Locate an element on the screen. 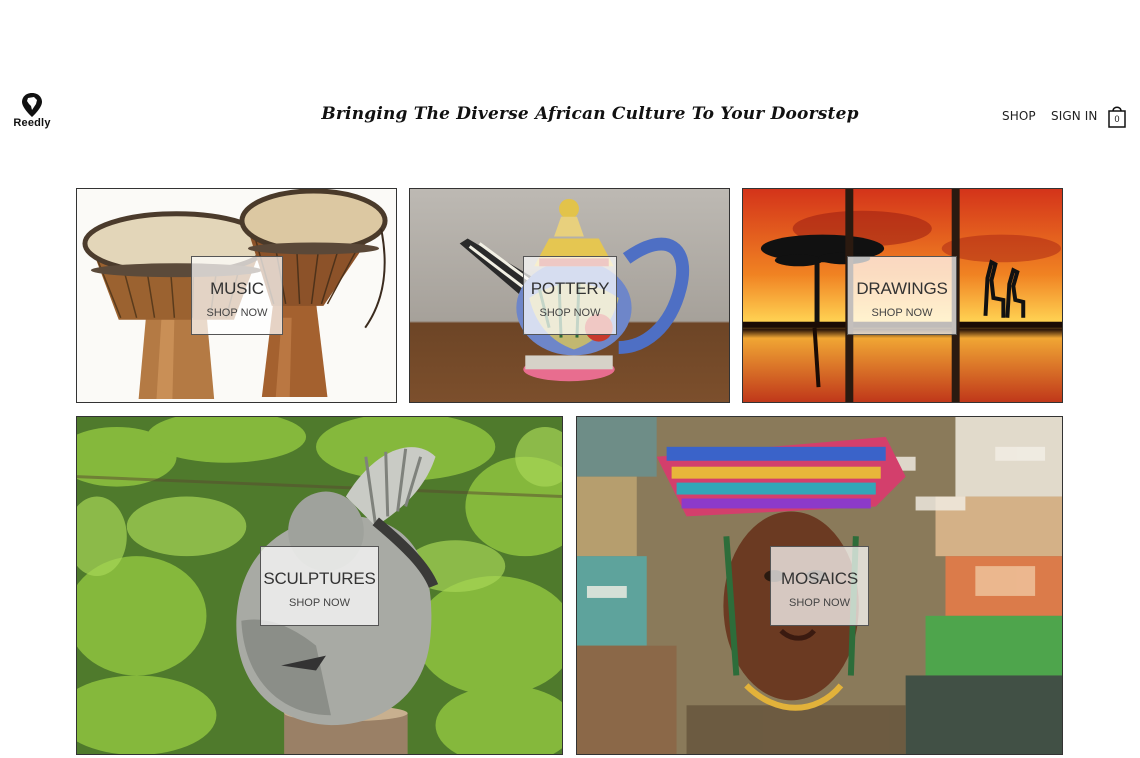 Image resolution: width=1140 pixels, height=758 pixels. category-title: DRAWINGS is located at coordinates (902, 288).